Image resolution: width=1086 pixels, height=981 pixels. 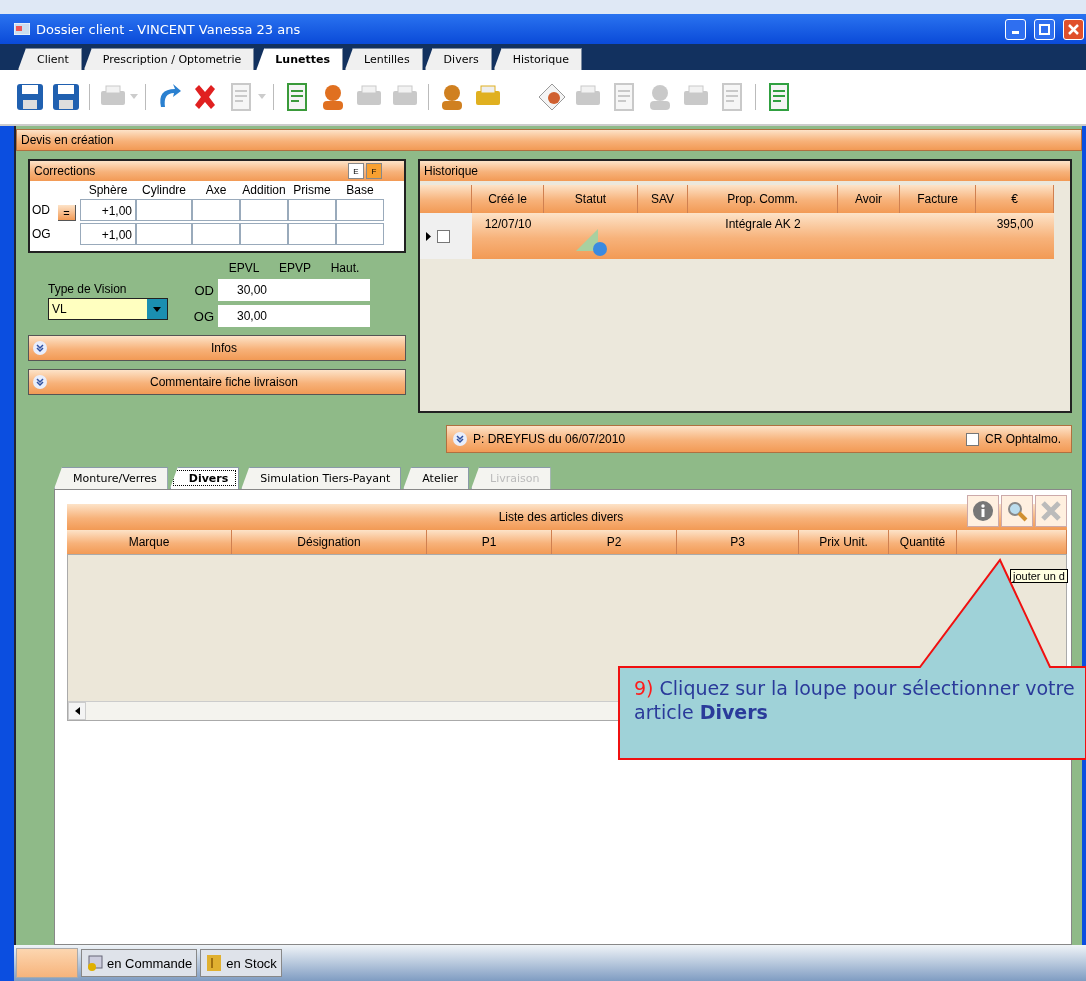 I want to click on envelope-icon, so click(x=552, y=97).